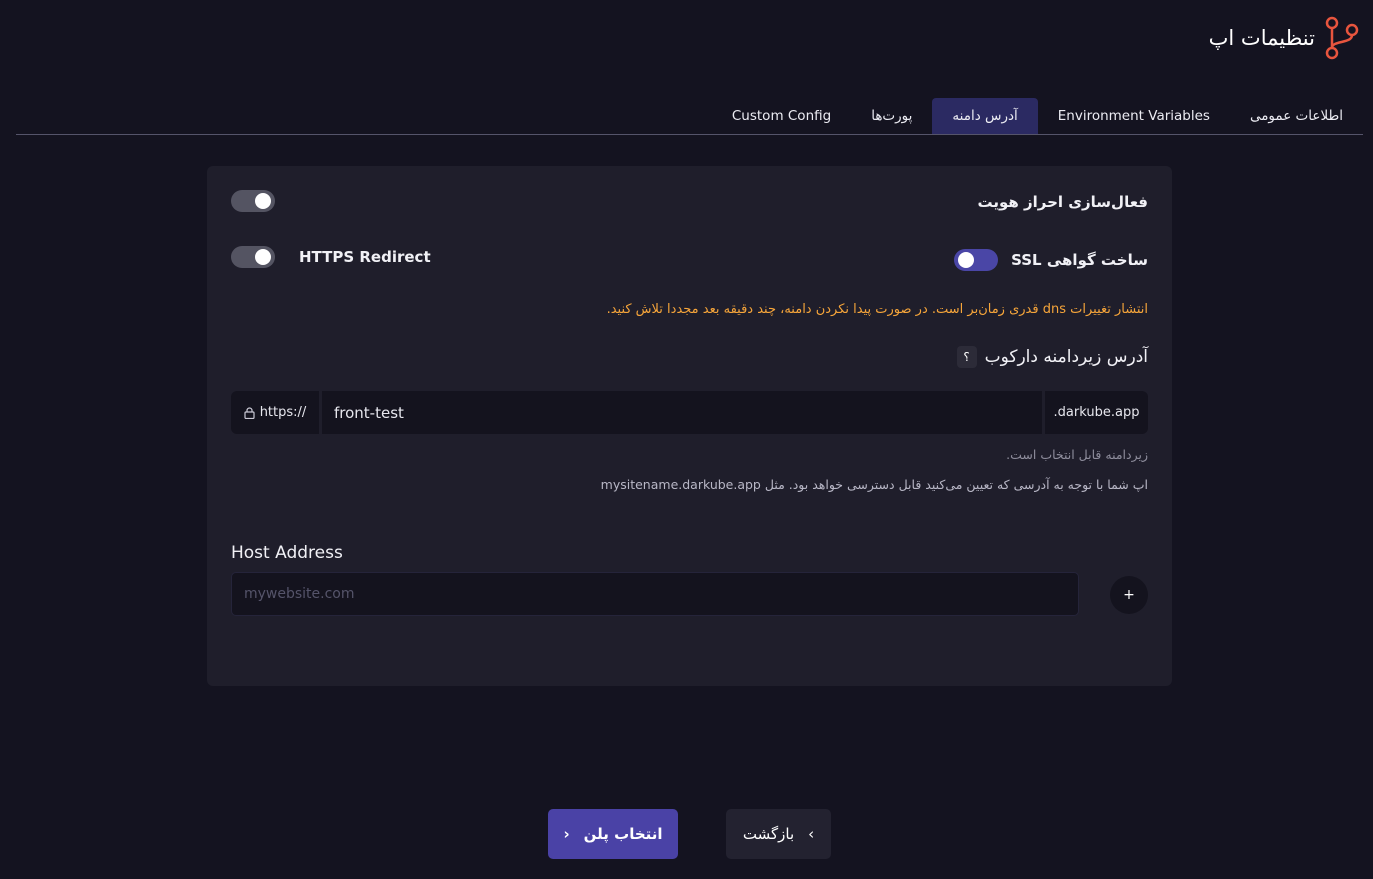 Image resolution: width=1373 pixels, height=879 pixels. What do you see at coordinates (1062, 202) in the screenshot?
I see `auth-toggle-label: فعال‌سازی احراز هویت` at bounding box center [1062, 202].